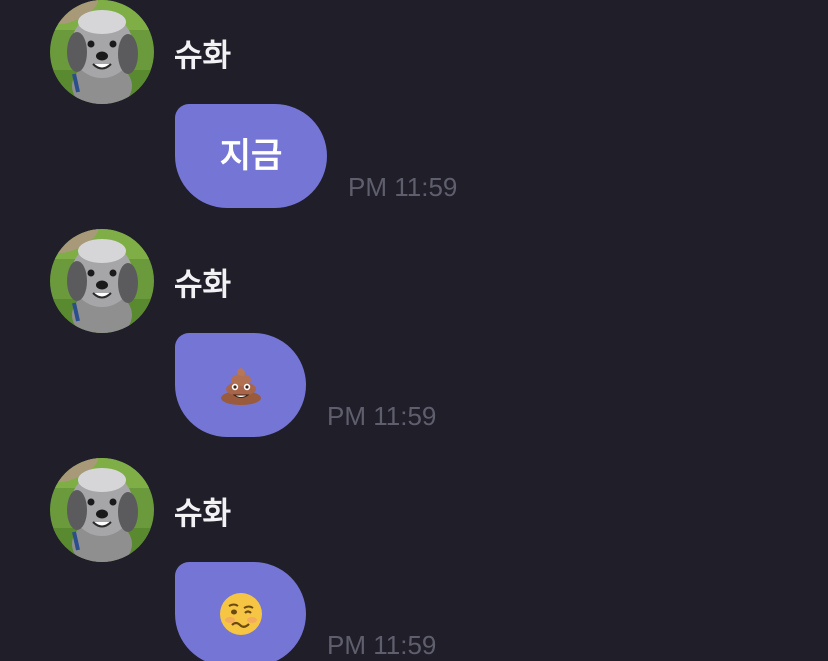 The image size is (828, 661). I want to click on pile-of-poo-icon, so click(241, 385).